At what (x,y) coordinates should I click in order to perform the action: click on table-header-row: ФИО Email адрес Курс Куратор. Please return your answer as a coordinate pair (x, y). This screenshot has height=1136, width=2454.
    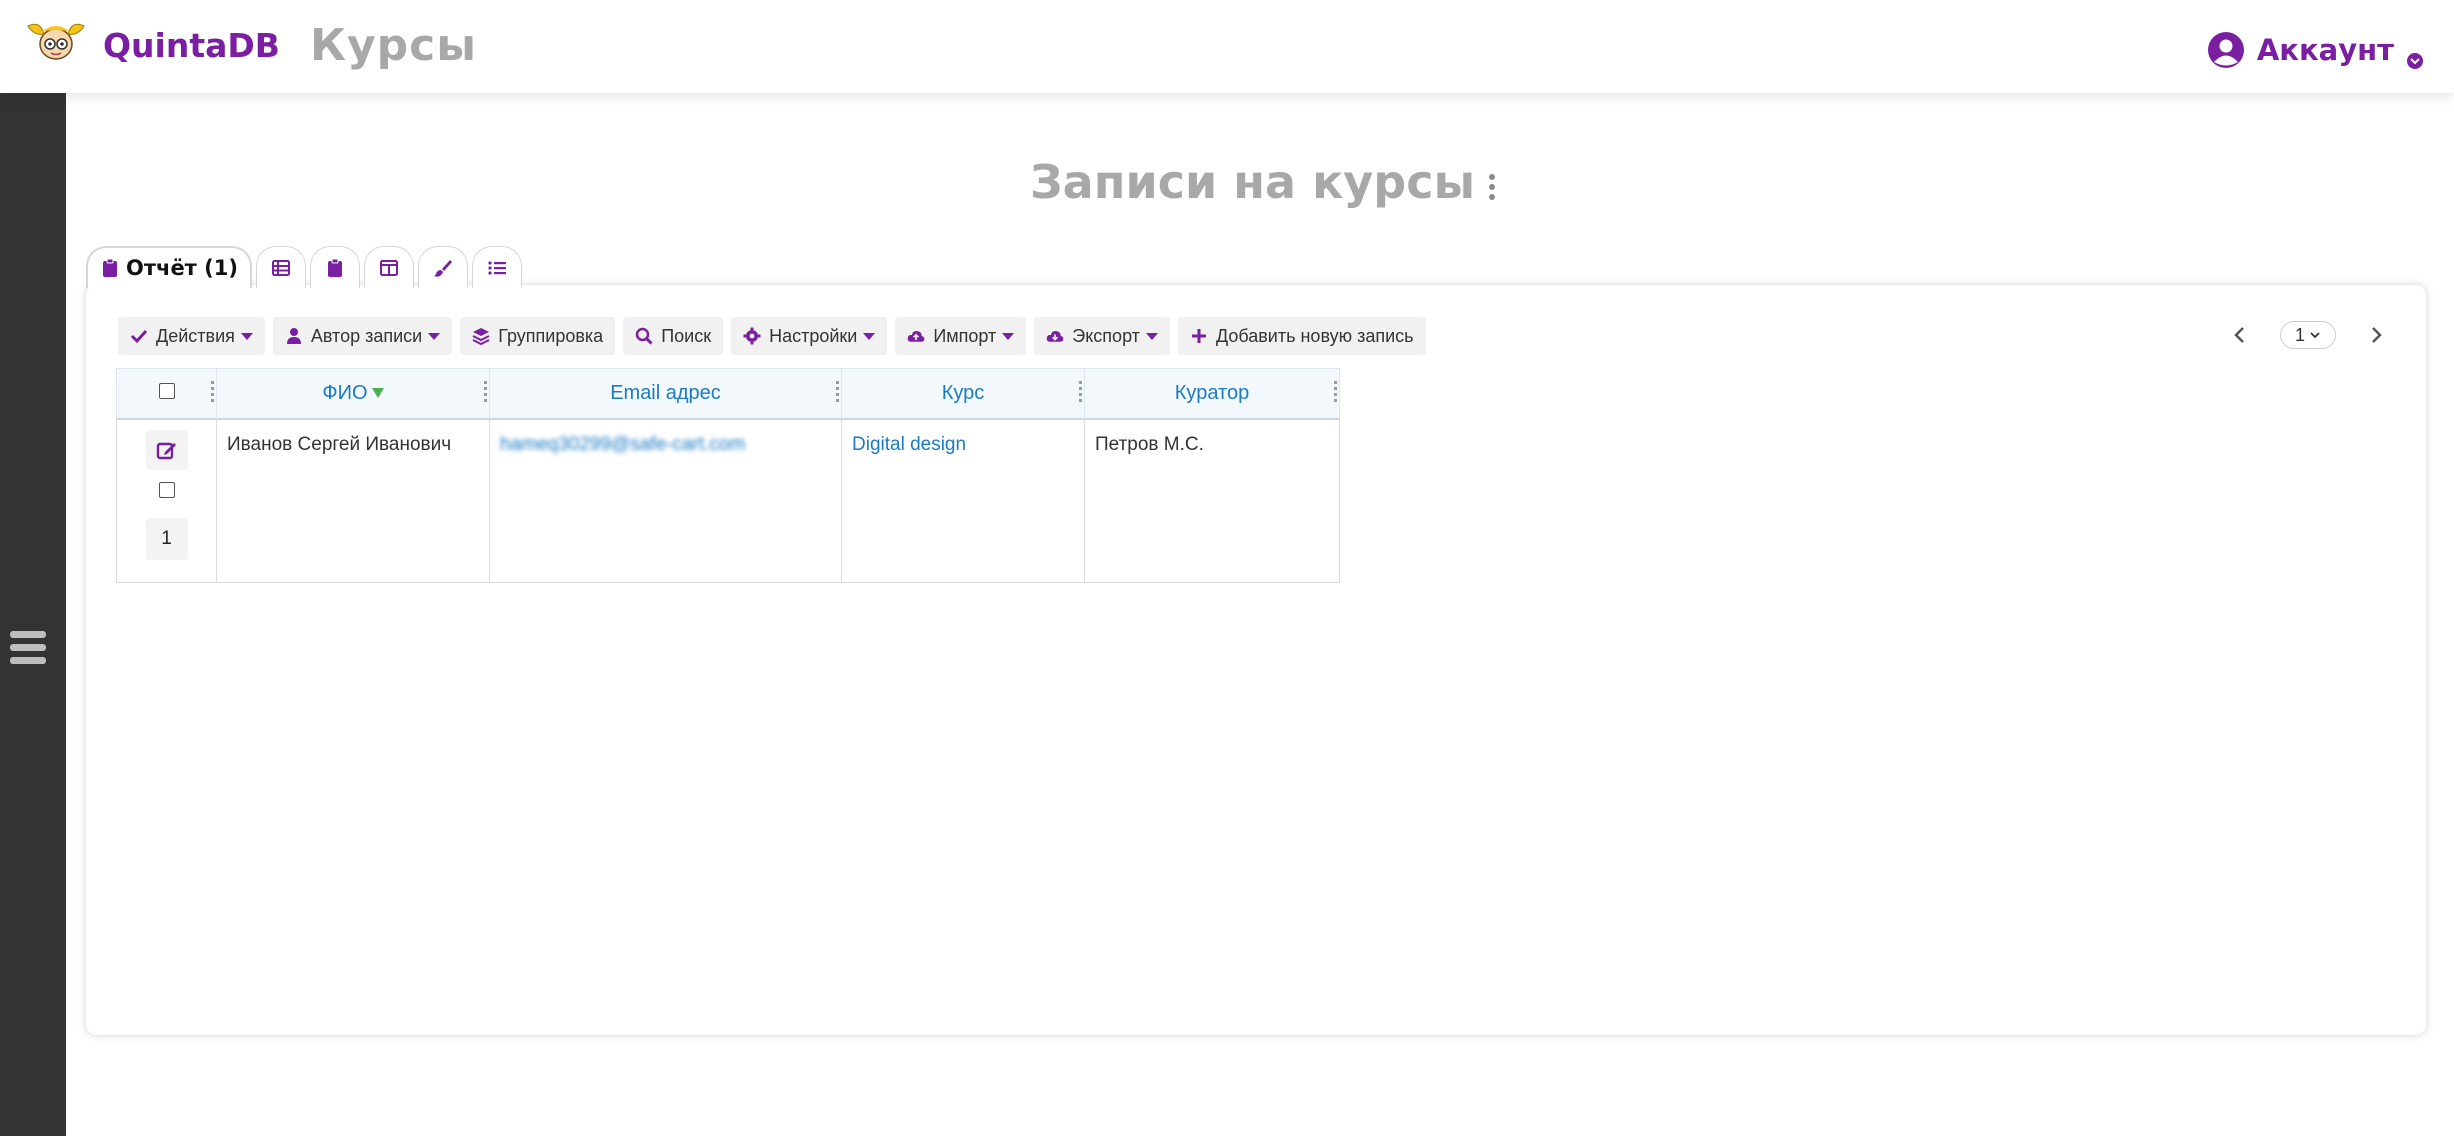
    Looking at the image, I should click on (728, 394).